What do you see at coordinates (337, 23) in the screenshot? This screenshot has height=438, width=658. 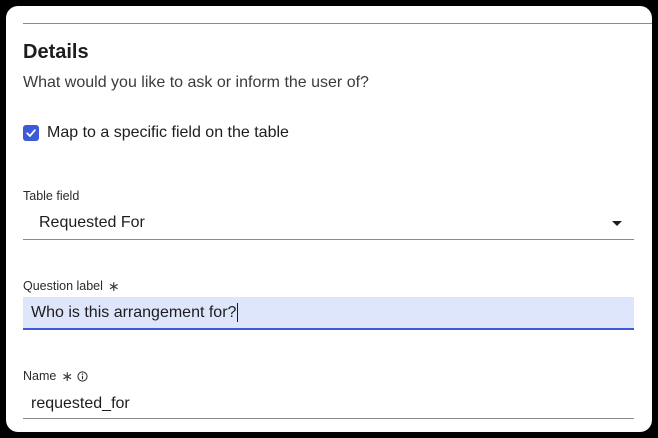 I see `section-divider` at bounding box center [337, 23].